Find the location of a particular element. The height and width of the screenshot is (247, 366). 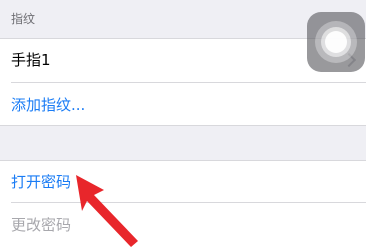

section-gap is located at coordinates (183, 143).